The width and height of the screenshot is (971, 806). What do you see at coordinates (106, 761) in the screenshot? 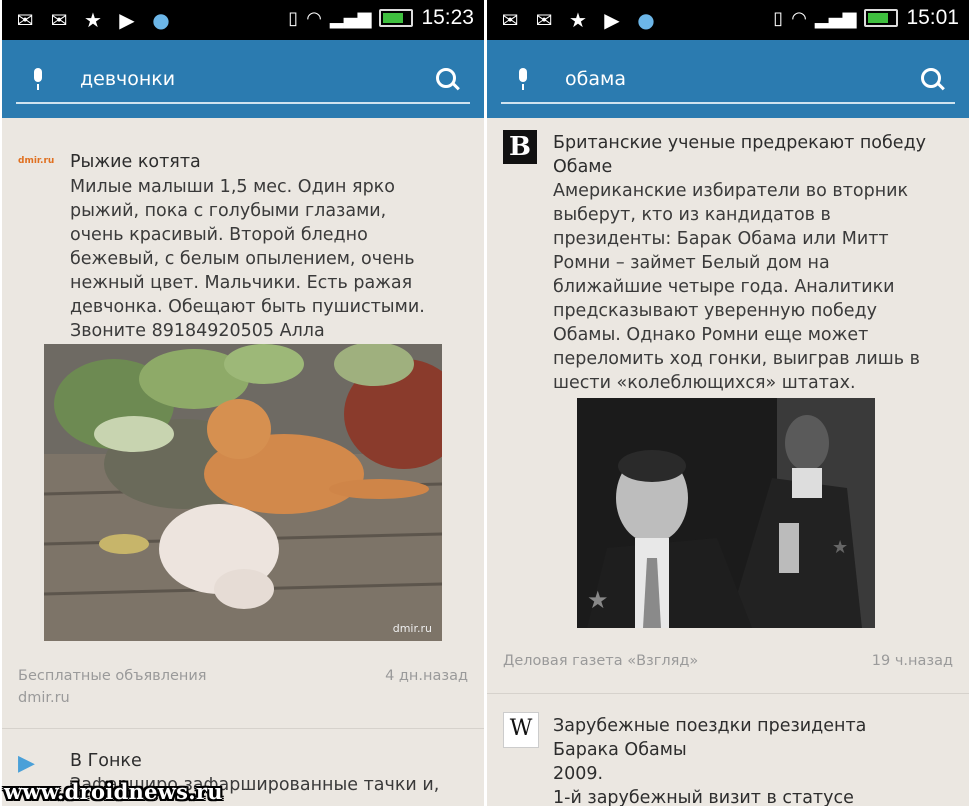
I see `result-title: В Гонке` at bounding box center [106, 761].